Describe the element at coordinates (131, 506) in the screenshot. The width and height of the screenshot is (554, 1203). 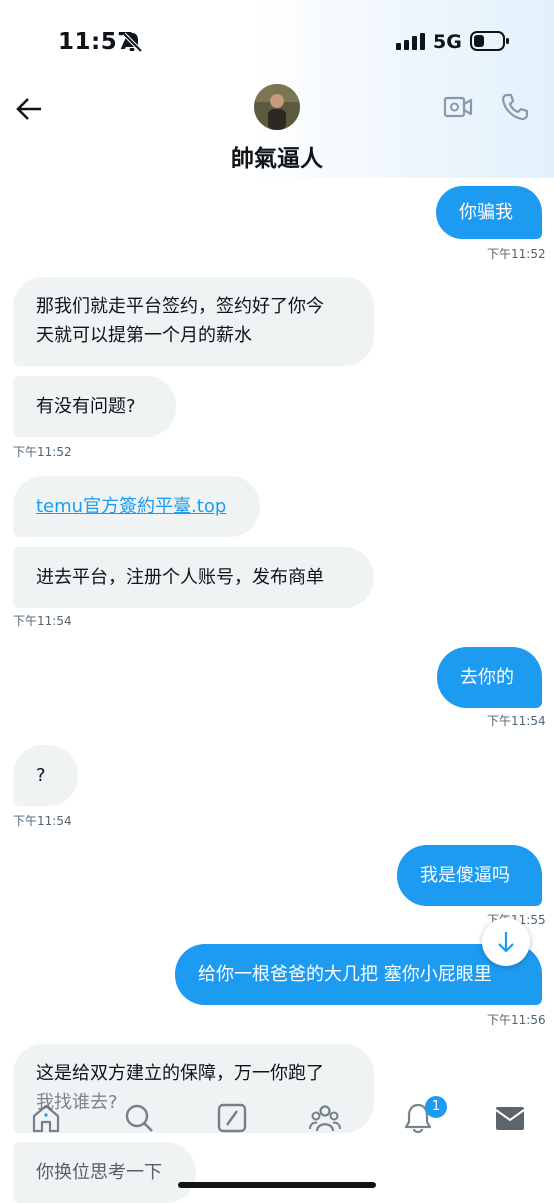
I see `message-link: temu官方簽約平臺.top` at that location.